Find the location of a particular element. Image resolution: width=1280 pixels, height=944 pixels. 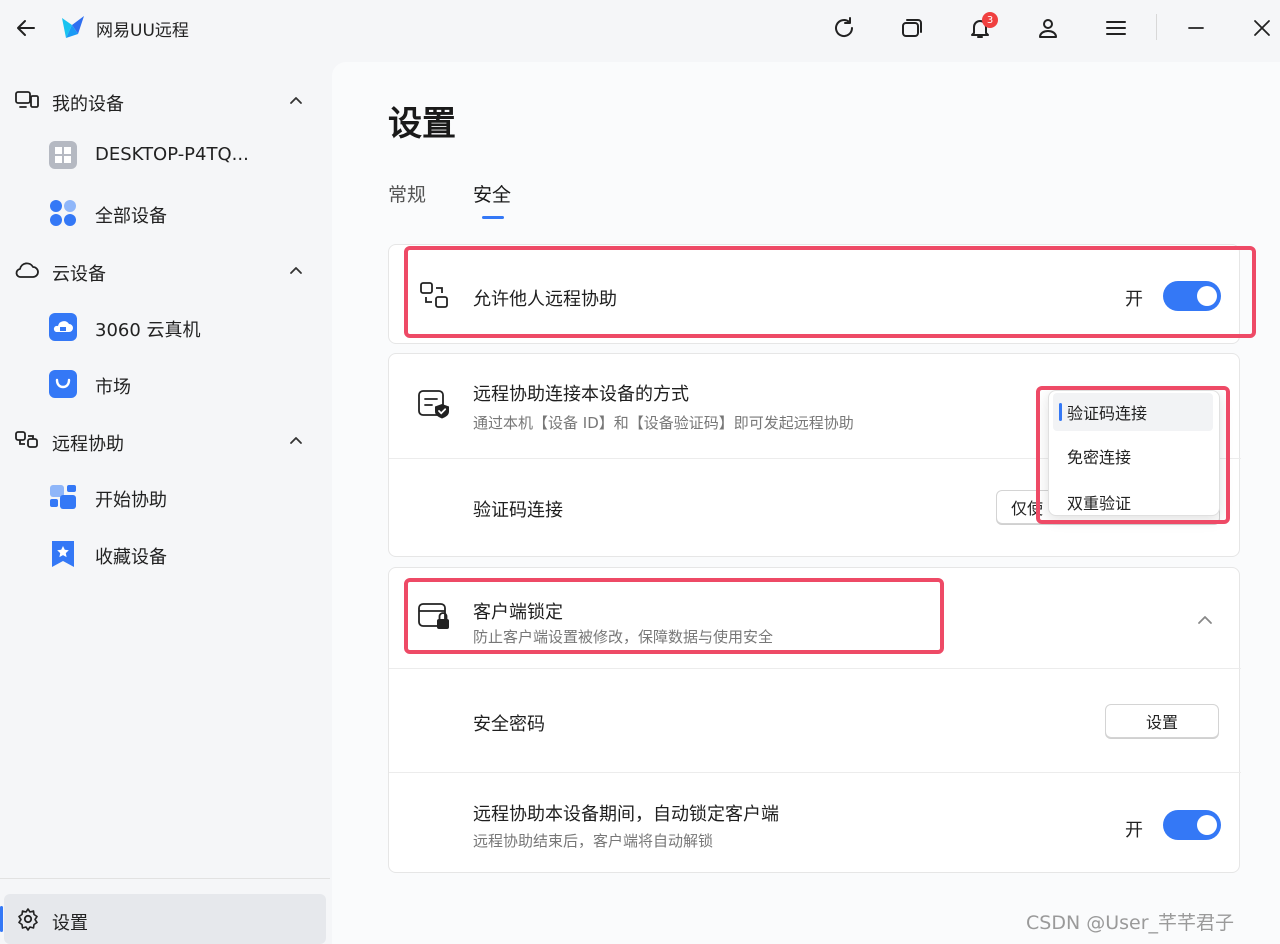

sidebar-divider is located at coordinates (165, 878).